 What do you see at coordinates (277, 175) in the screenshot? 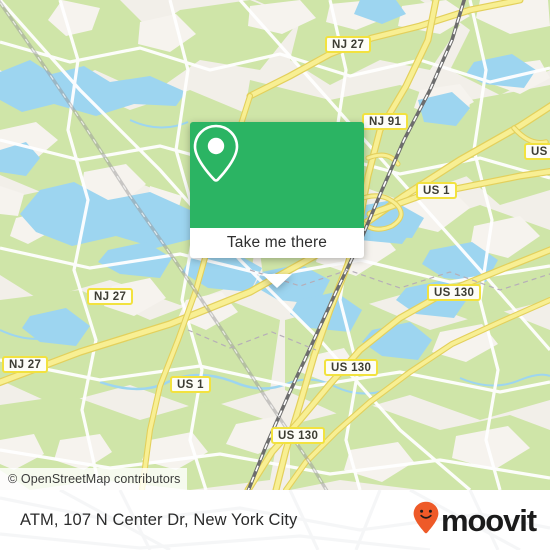
I see `callout-pin-panel` at bounding box center [277, 175].